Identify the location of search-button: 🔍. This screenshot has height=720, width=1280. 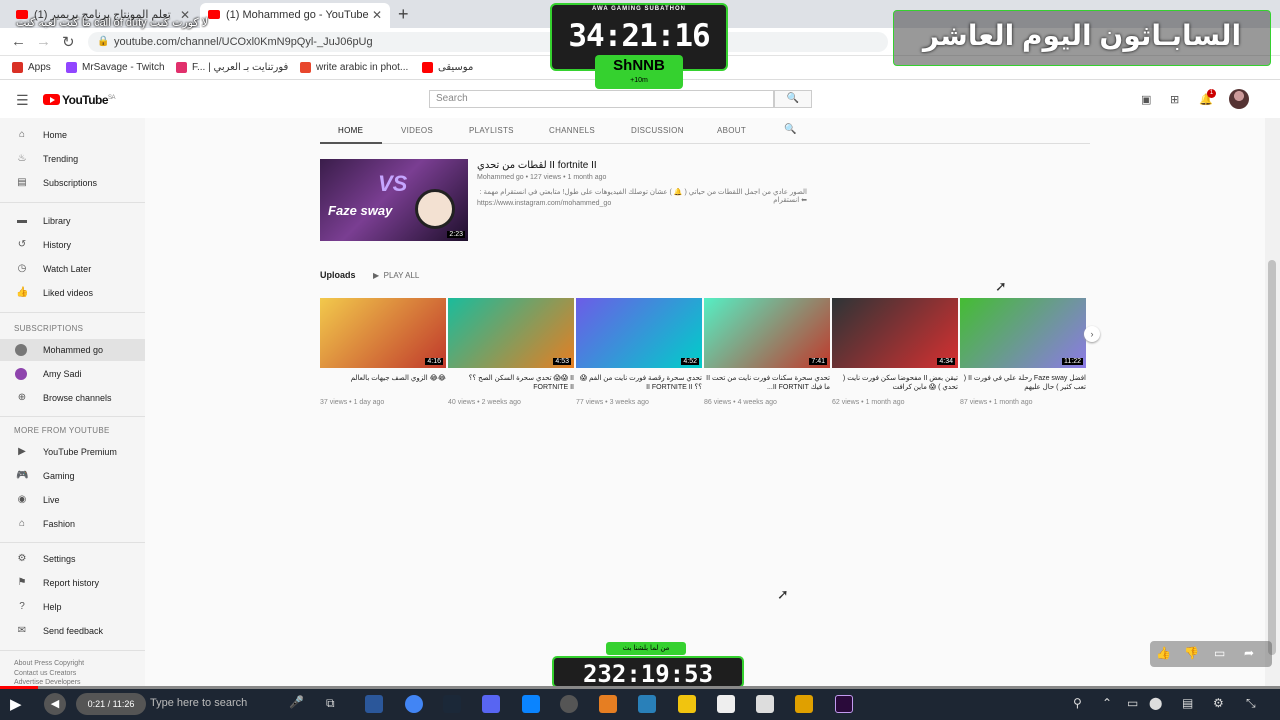
(793, 99).